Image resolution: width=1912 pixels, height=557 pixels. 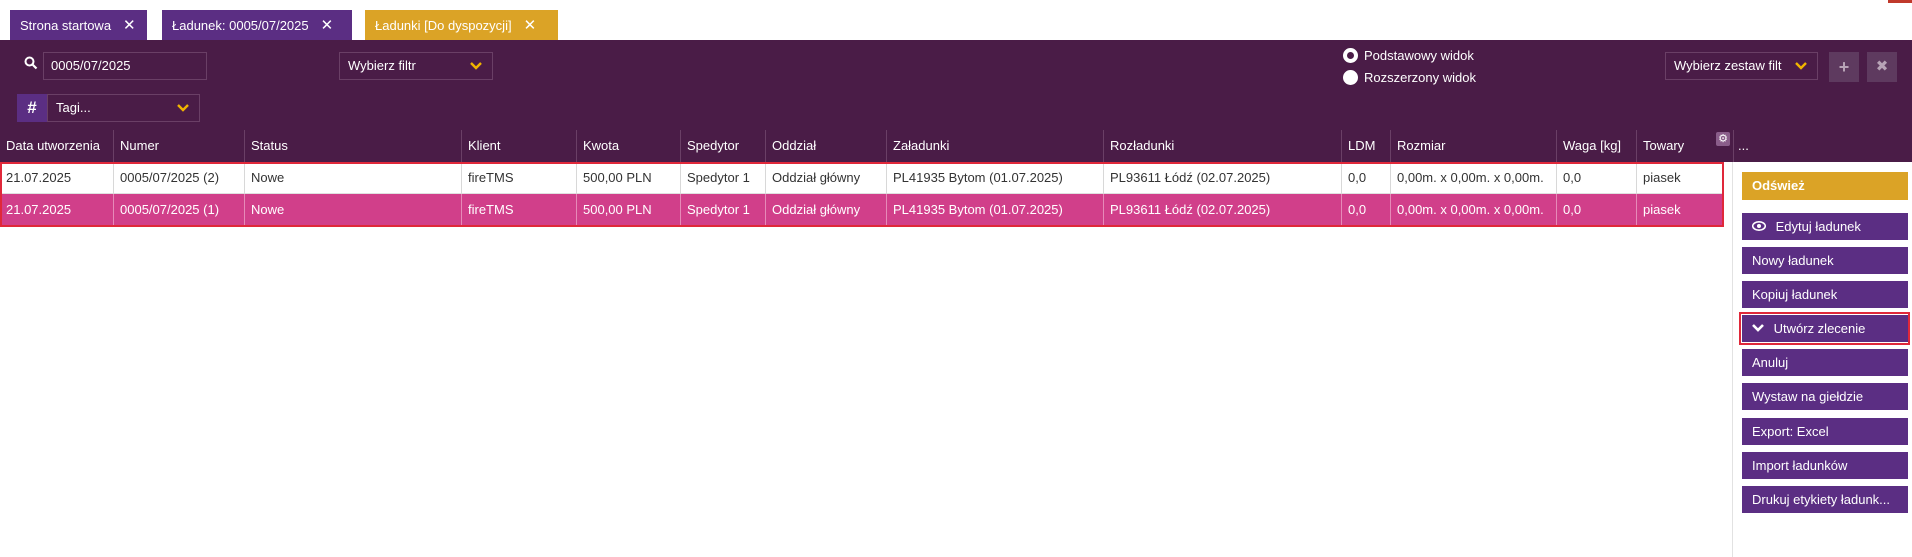 What do you see at coordinates (1825, 431) in the screenshot?
I see `export-excel-button: Export: Excel` at bounding box center [1825, 431].